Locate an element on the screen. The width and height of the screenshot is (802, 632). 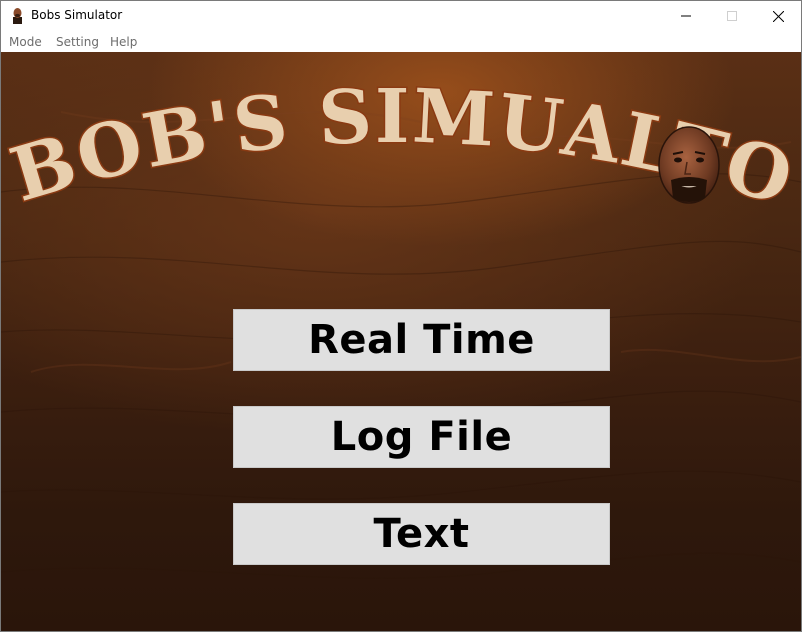
bob-portrait-icon is located at coordinates (17, 16).